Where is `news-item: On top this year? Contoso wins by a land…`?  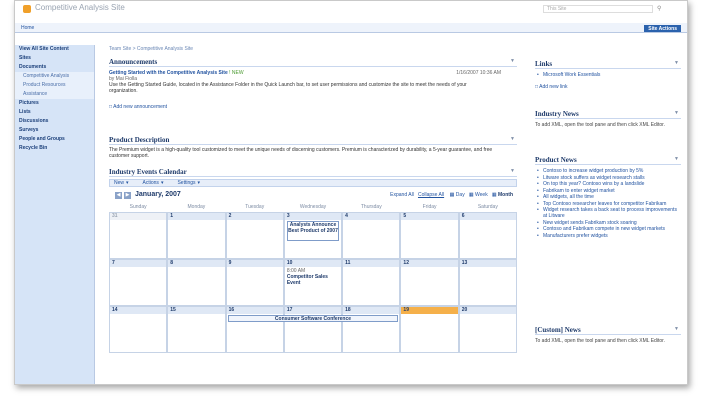
news-item: On top this year? Contoso wins by a land… is located at coordinates (608, 184).